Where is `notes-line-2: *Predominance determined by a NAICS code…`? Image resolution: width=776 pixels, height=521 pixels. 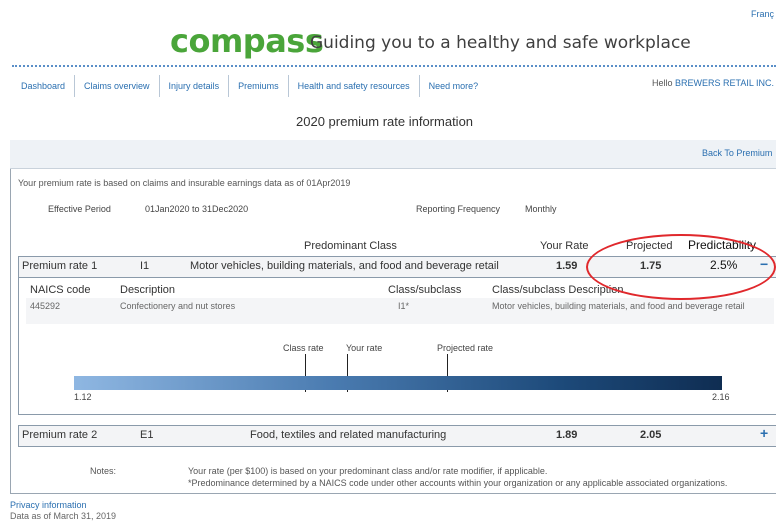 notes-line-2: *Predominance determined by a NAICS code… is located at coordinates (458, 483).